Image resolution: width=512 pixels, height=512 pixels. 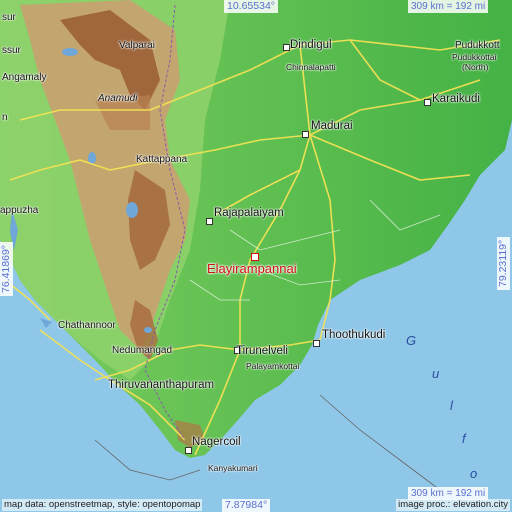 What do you see at coordinates (305, 134) in the screenshot?
I see `city-marker-madurai` at bounding box center [305, 134].